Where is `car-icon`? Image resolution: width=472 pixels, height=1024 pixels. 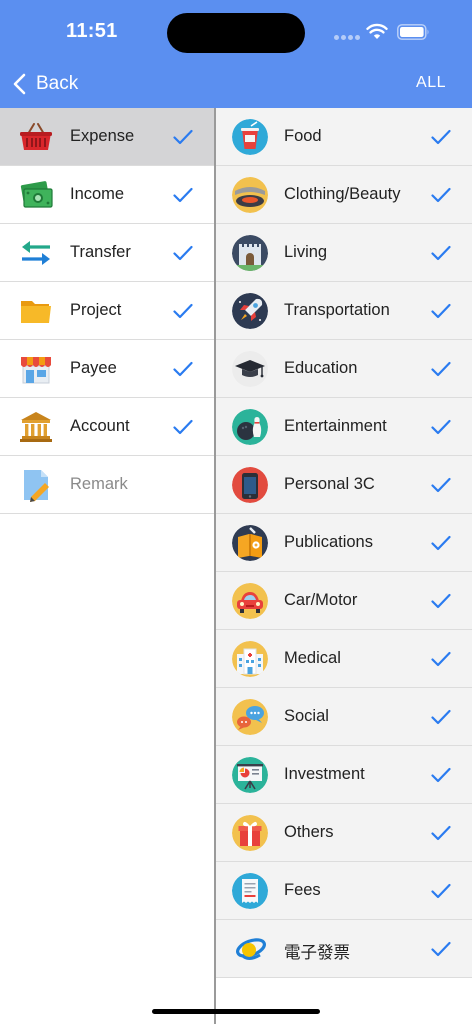 car-icon is located at coordinates (250, 601).